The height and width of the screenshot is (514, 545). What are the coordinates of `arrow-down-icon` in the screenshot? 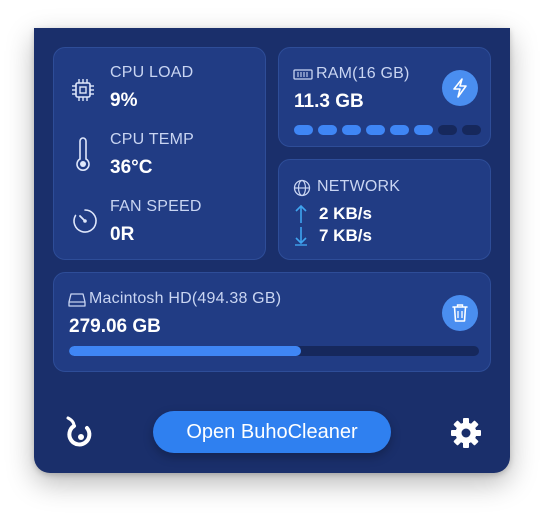 It's located at (301, 236).